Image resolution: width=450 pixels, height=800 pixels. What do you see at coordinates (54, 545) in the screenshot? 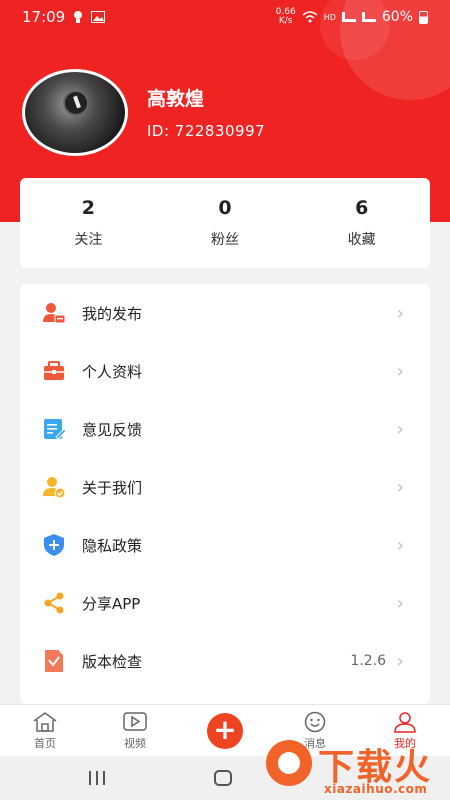
I see `shield-plus-icon` at bounding box center [54, 545].